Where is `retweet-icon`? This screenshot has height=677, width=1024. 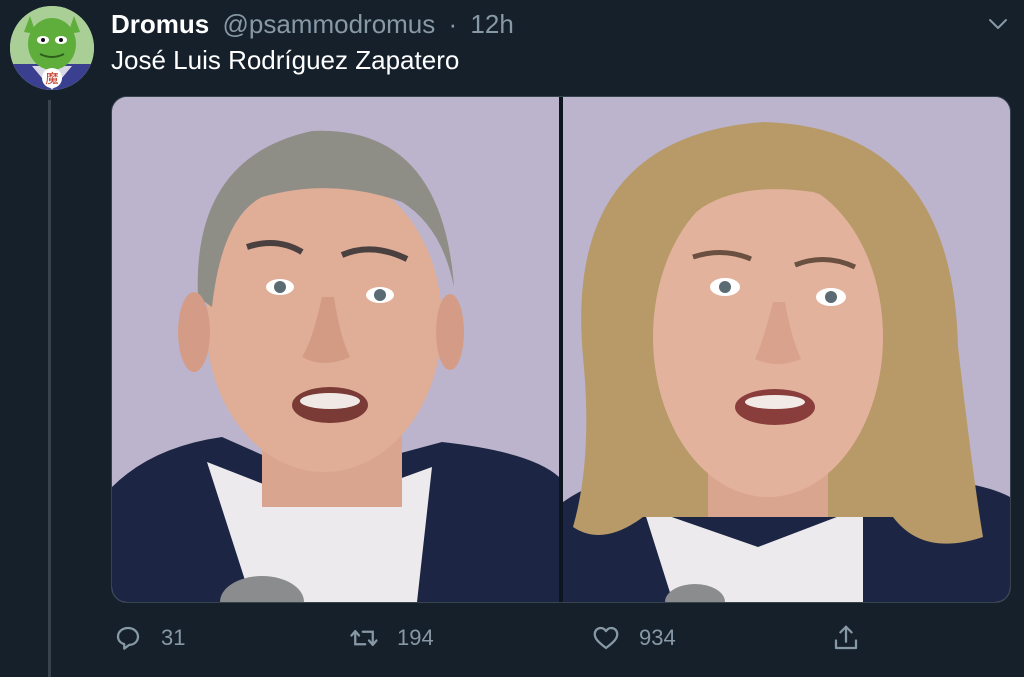
retweet-icon is located at coordinates (364, 638).